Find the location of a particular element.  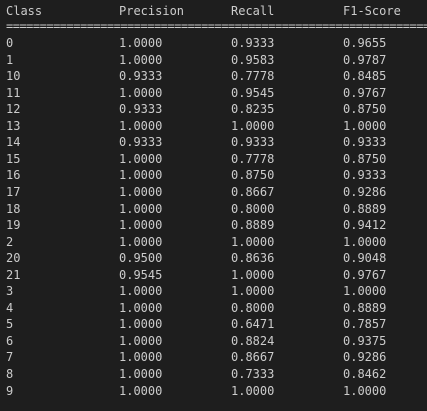

table-row: 13 1.0000 1.0000 1.0000 is located at coordinates (216, 126).